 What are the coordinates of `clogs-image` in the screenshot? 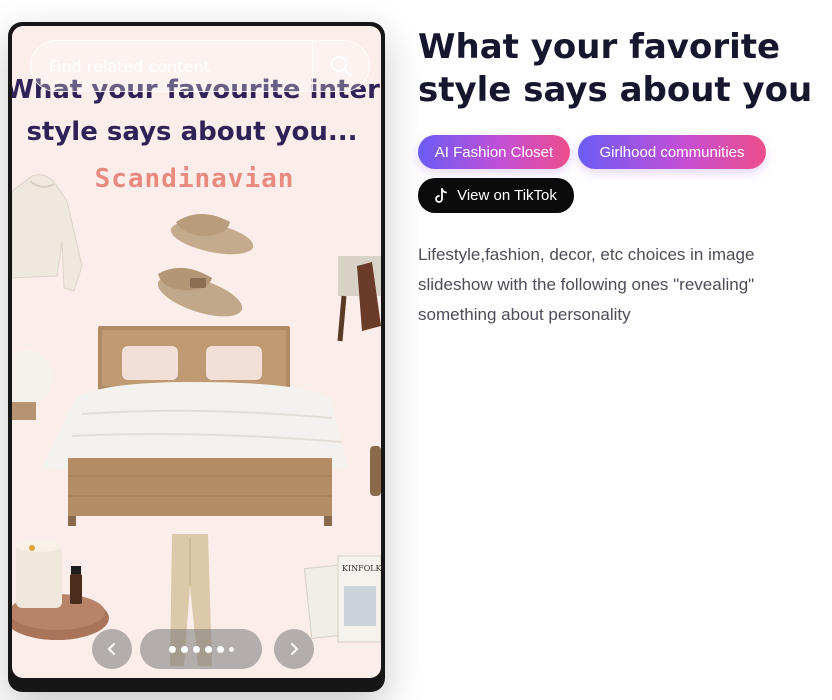 It's located at (205, 265).